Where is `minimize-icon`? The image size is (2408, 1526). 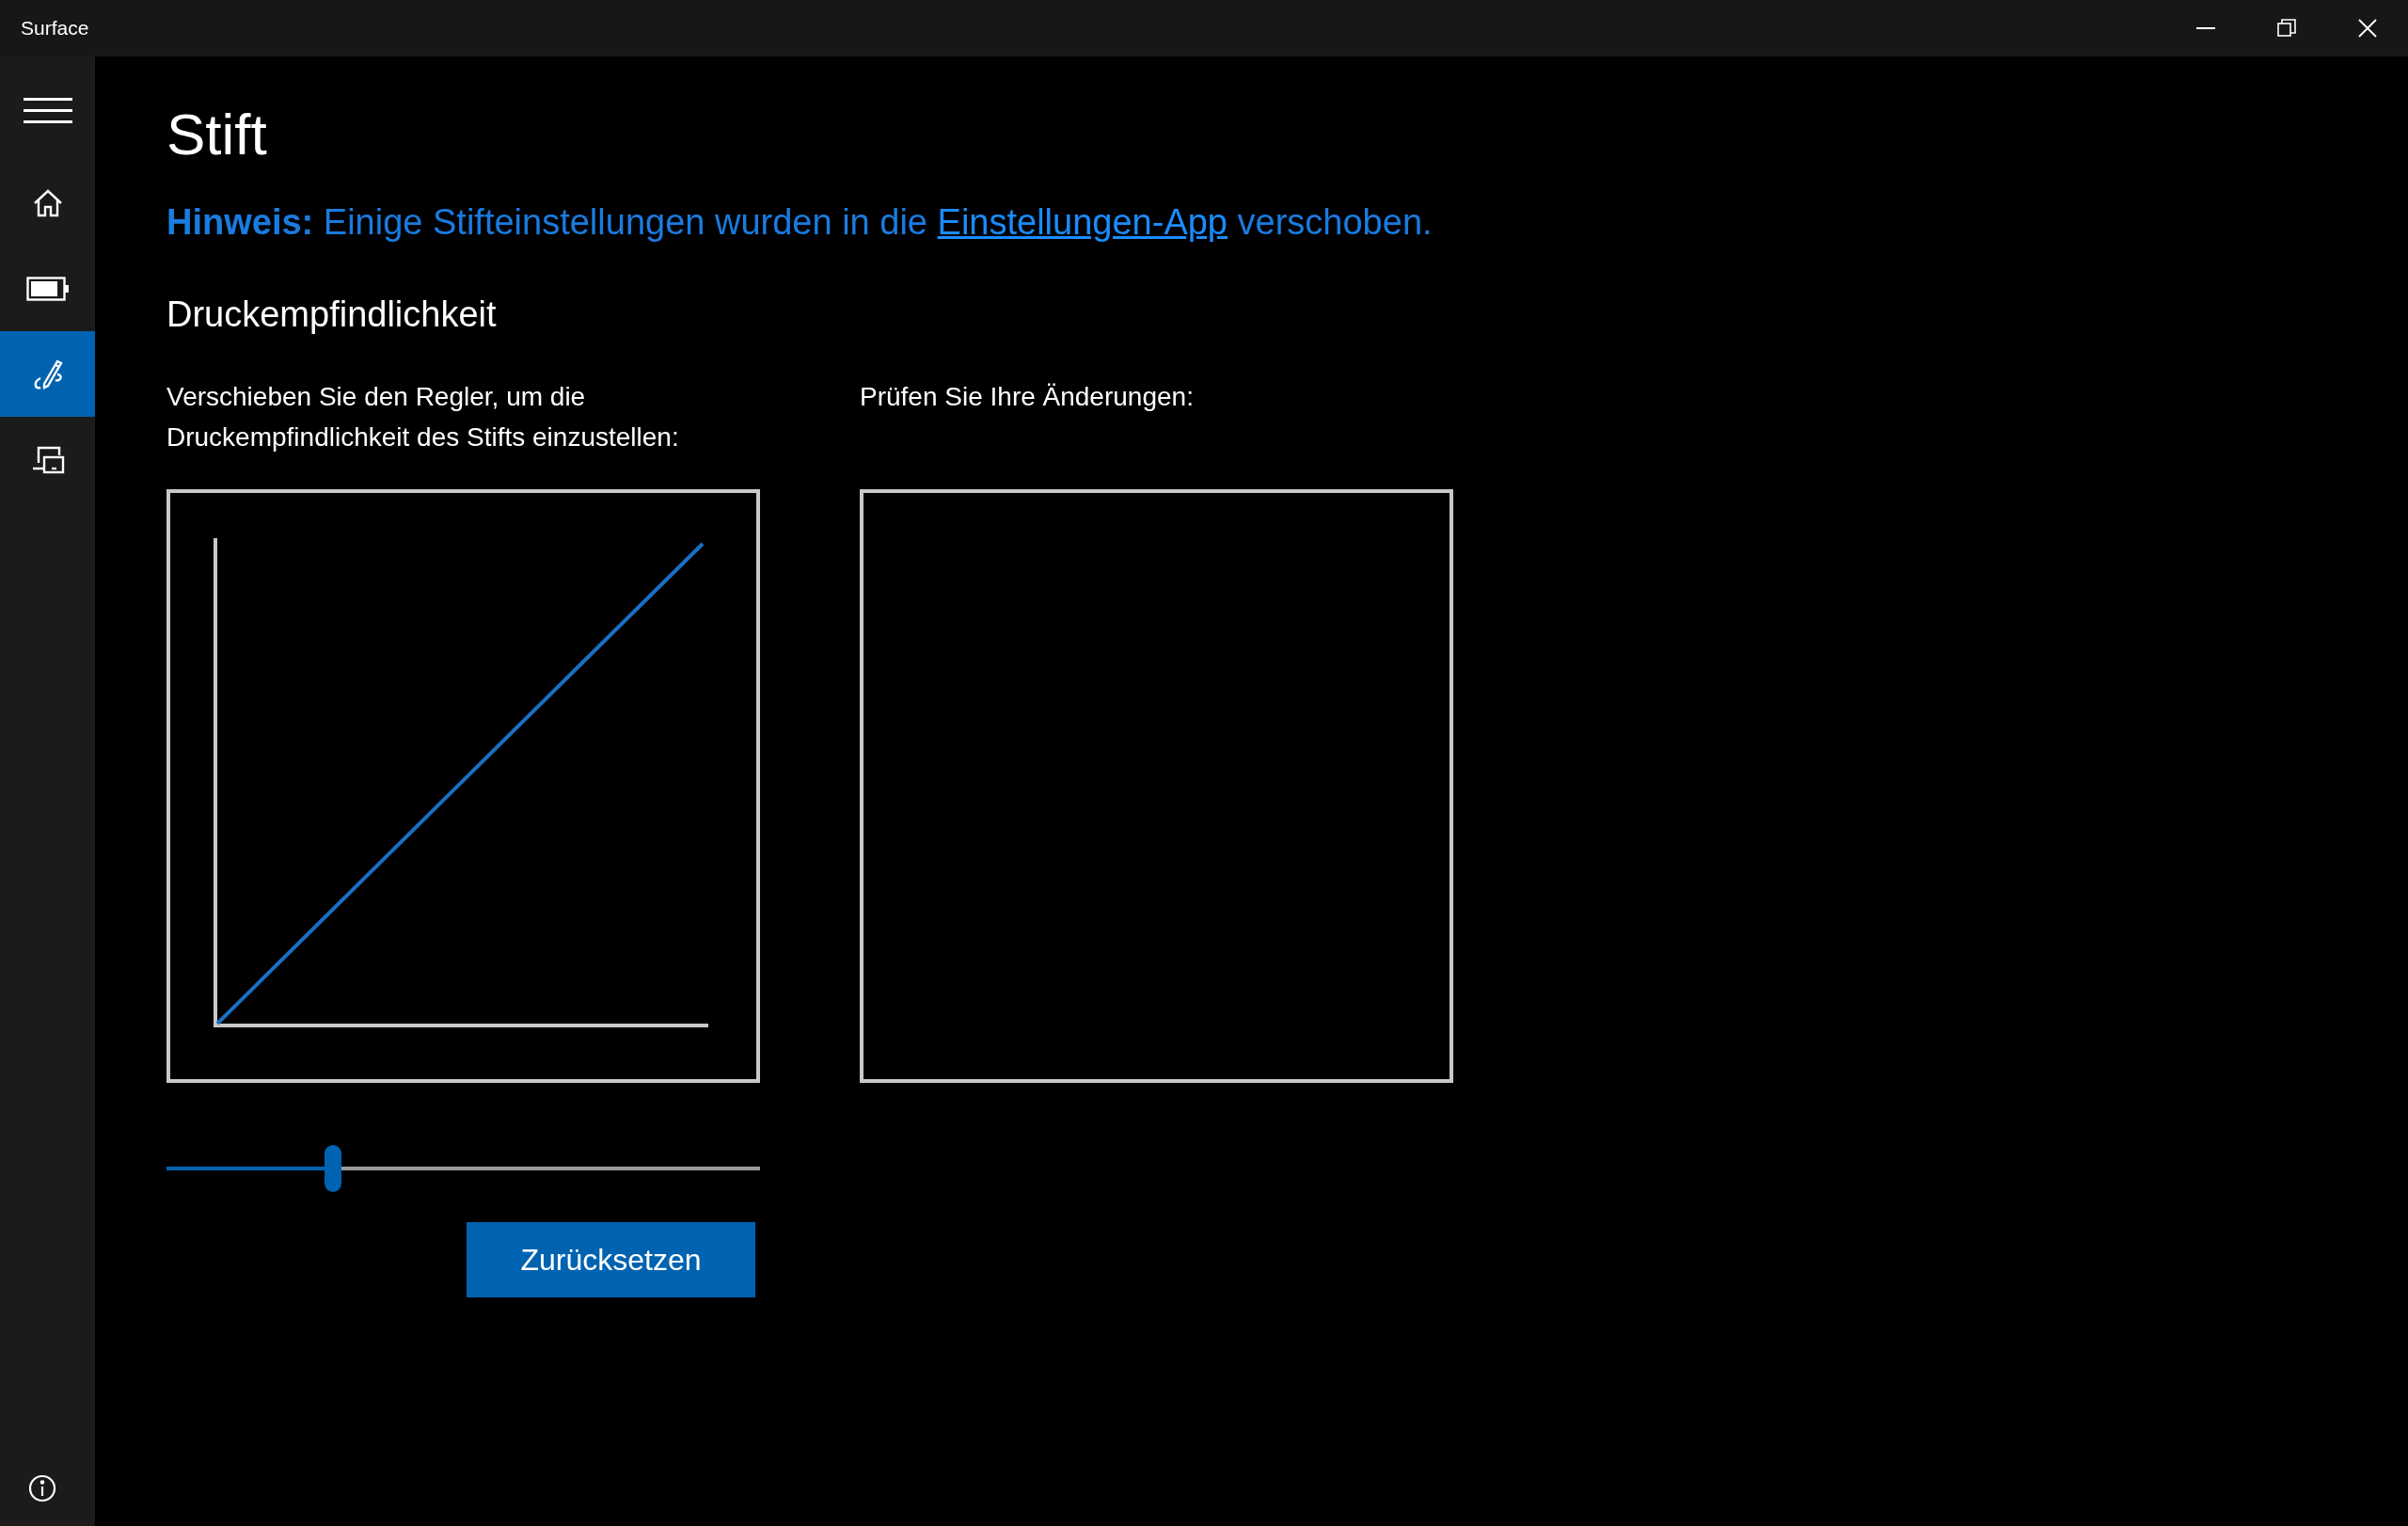
minimize-icon is located at coordinates (2206, 28).